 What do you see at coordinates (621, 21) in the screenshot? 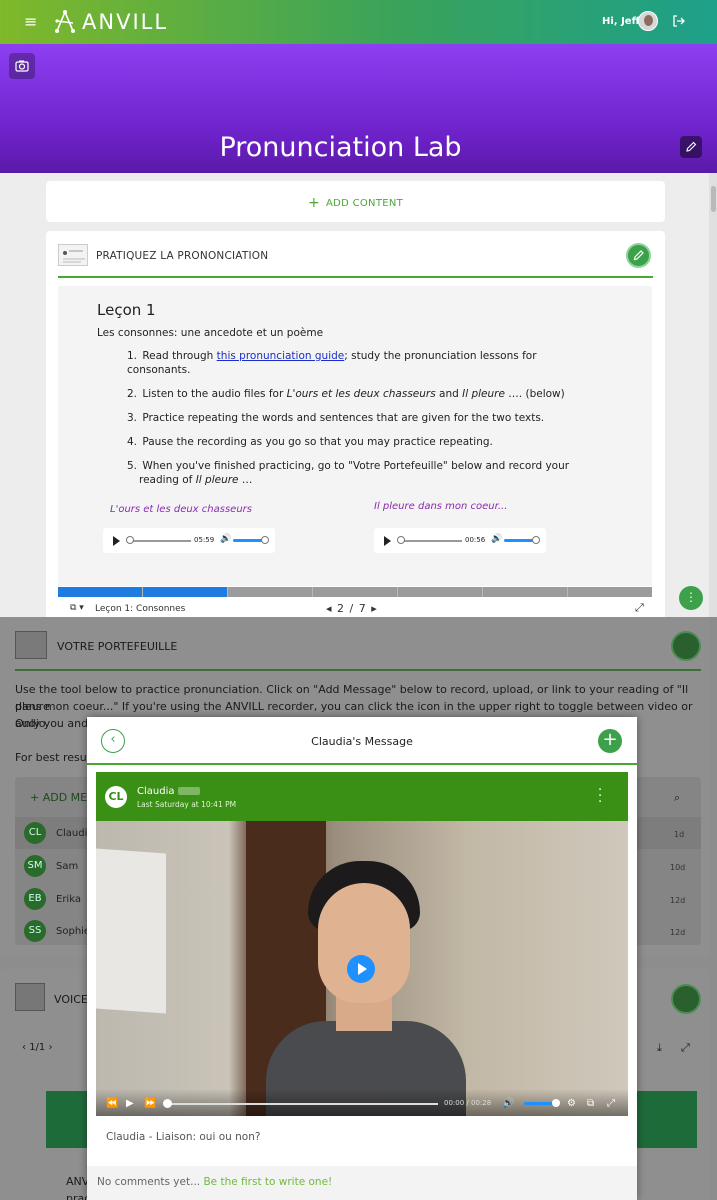
I see `user-greeting: Hi, Jeff` at bounding box center [621, 21].